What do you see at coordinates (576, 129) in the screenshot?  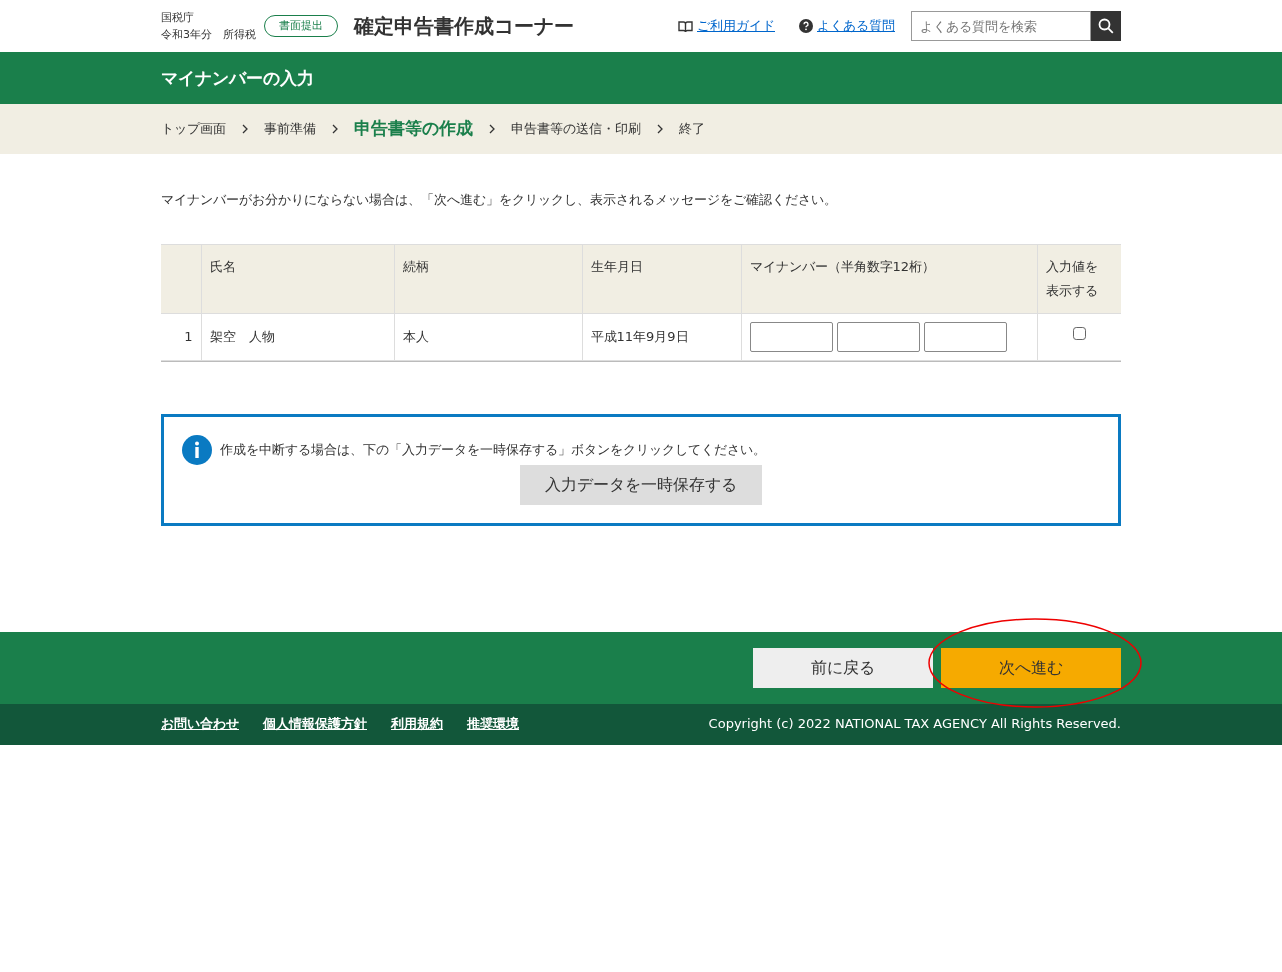 I see `progress-step: 申告書等の送信・印刷` at bounding box center [576, 129].